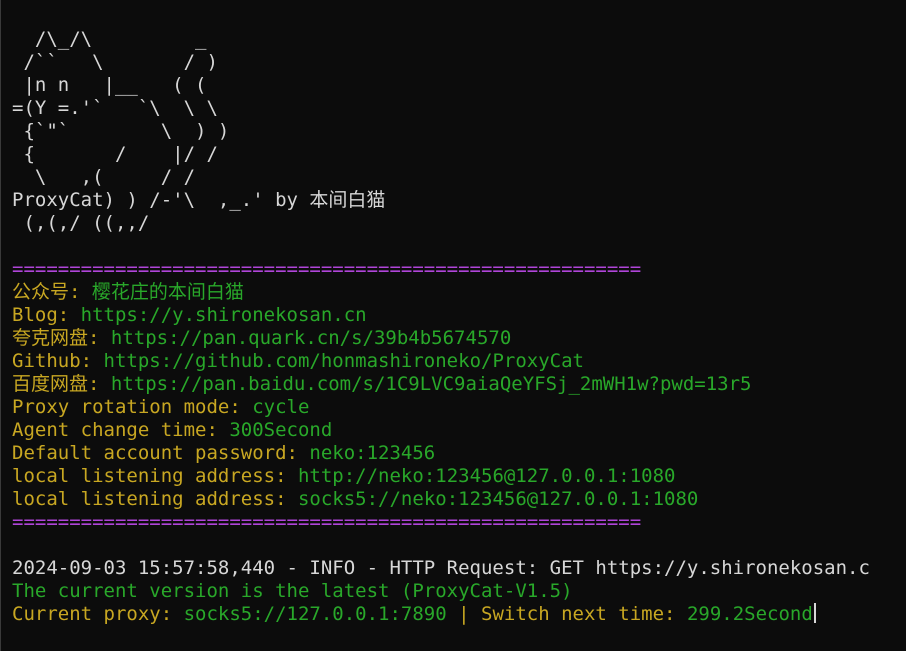  Describe the element at coordinates (281, 430) in the screenshot. I see `info-value: 300Second` at that location.